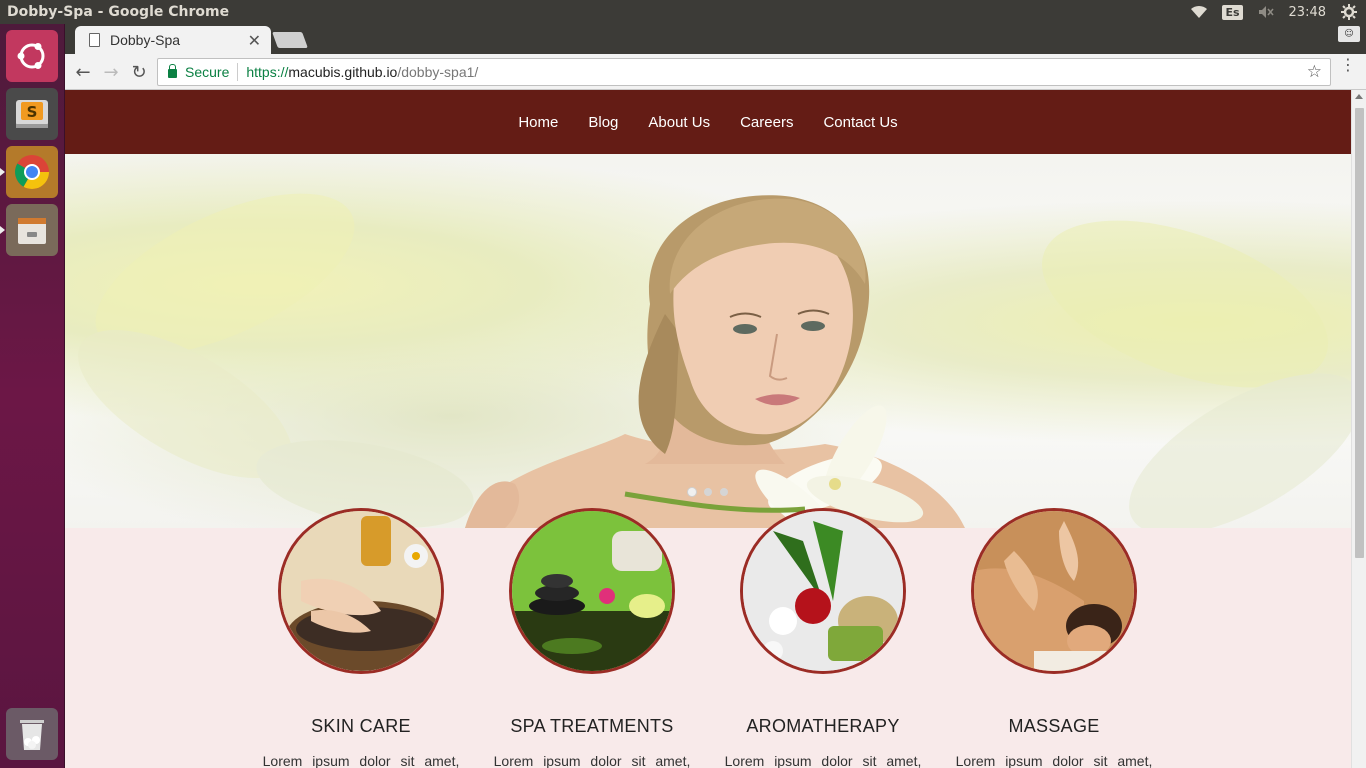 The image size is (1366, 768). Describe the element at coordinates (1054, 726) in the screenshot. I see `service-title: MASSAGE` at that location.